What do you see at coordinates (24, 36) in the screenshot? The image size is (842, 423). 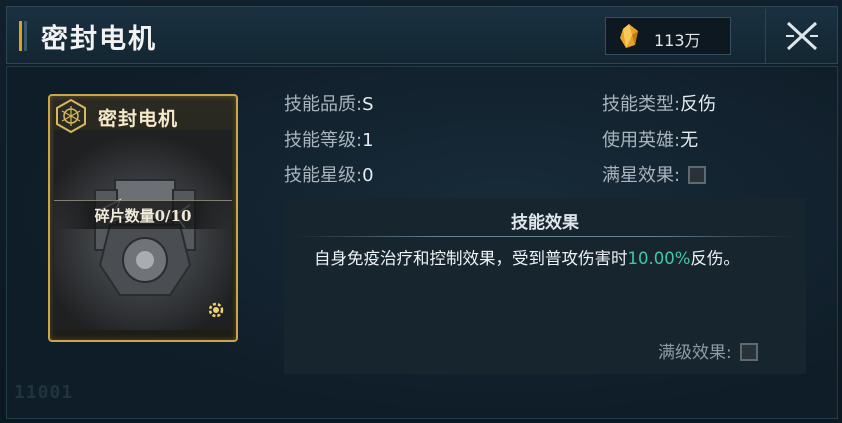 I see `title-accent` at bounding box center [24, 36].